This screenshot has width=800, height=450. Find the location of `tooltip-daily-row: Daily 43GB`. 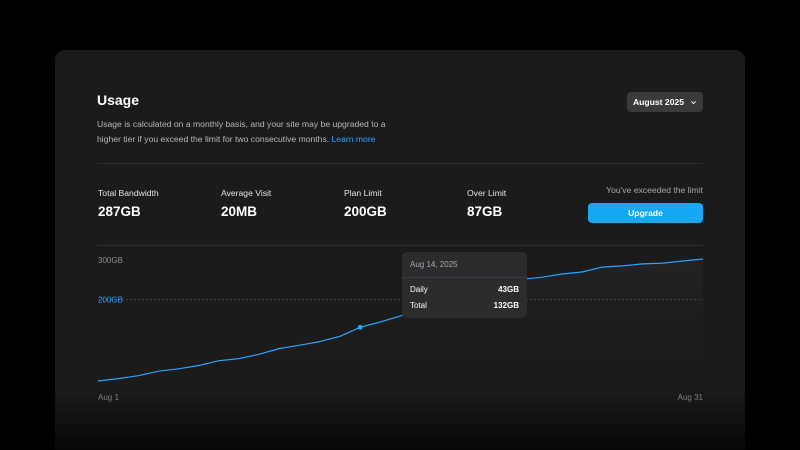

tooltip-daily-row: Daily 43GB is located at coordinates (464, 289).